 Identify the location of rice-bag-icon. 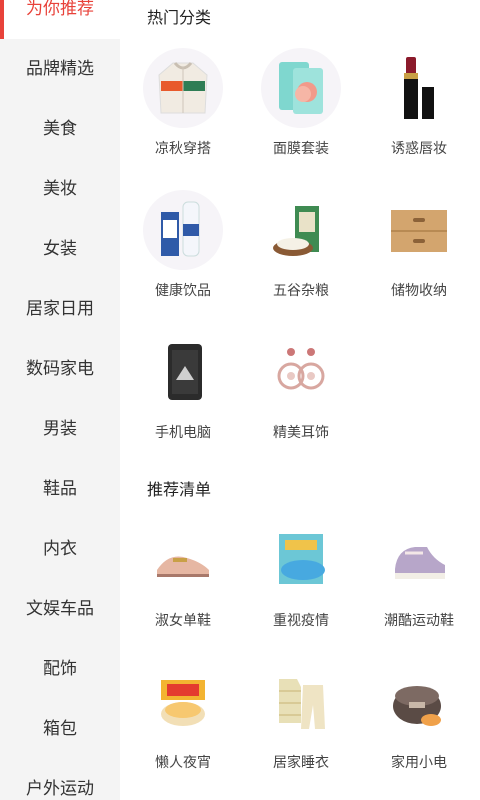
(301, 230).